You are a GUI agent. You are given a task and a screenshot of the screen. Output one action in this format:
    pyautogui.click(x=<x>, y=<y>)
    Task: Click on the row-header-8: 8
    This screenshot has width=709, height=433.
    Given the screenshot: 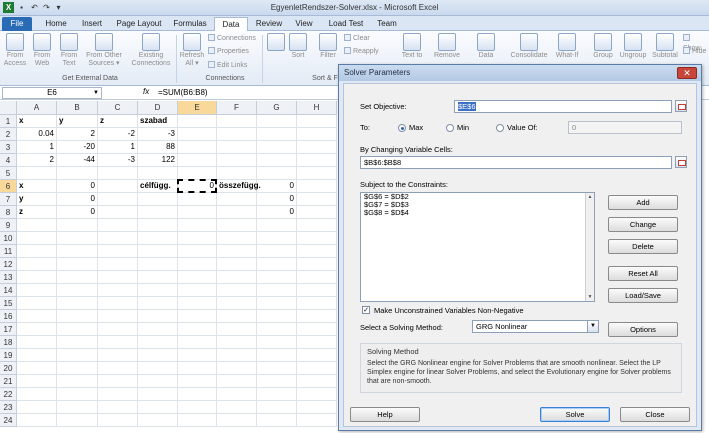 What is the action you would take?
    pyautogui.click(x=8, y=212)
    